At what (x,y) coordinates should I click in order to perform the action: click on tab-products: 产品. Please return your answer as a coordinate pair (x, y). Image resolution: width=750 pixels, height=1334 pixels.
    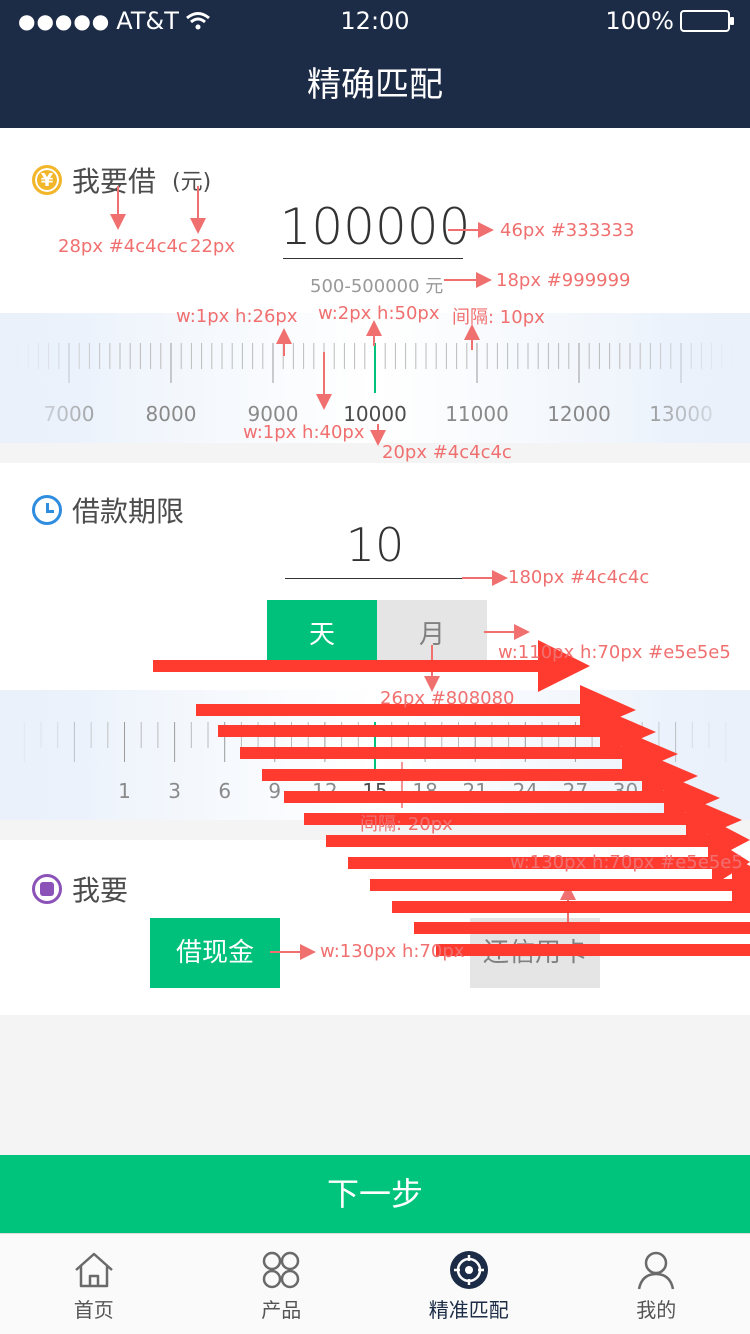
    Looking at the image, I should click on (282, 1284).